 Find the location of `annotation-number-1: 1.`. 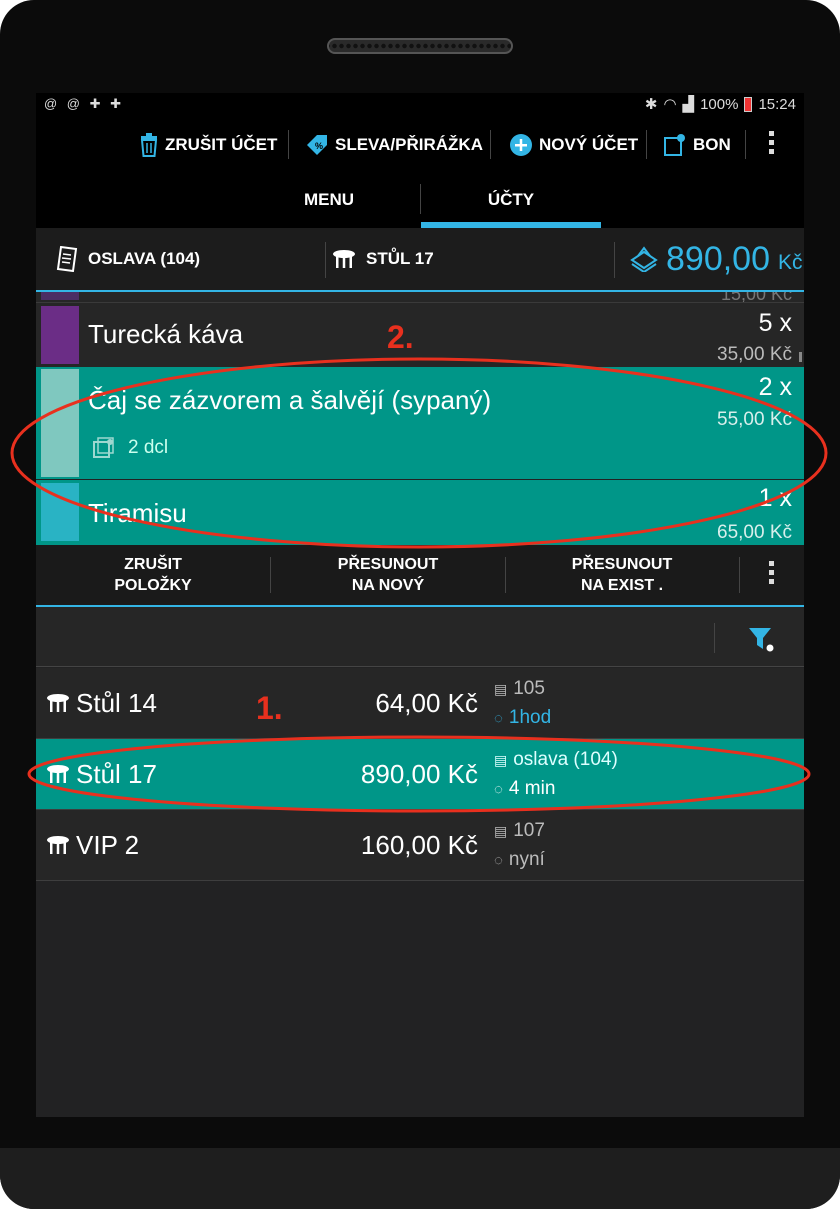

annotation-number-1: 1. is located at coordinates (269, 708).